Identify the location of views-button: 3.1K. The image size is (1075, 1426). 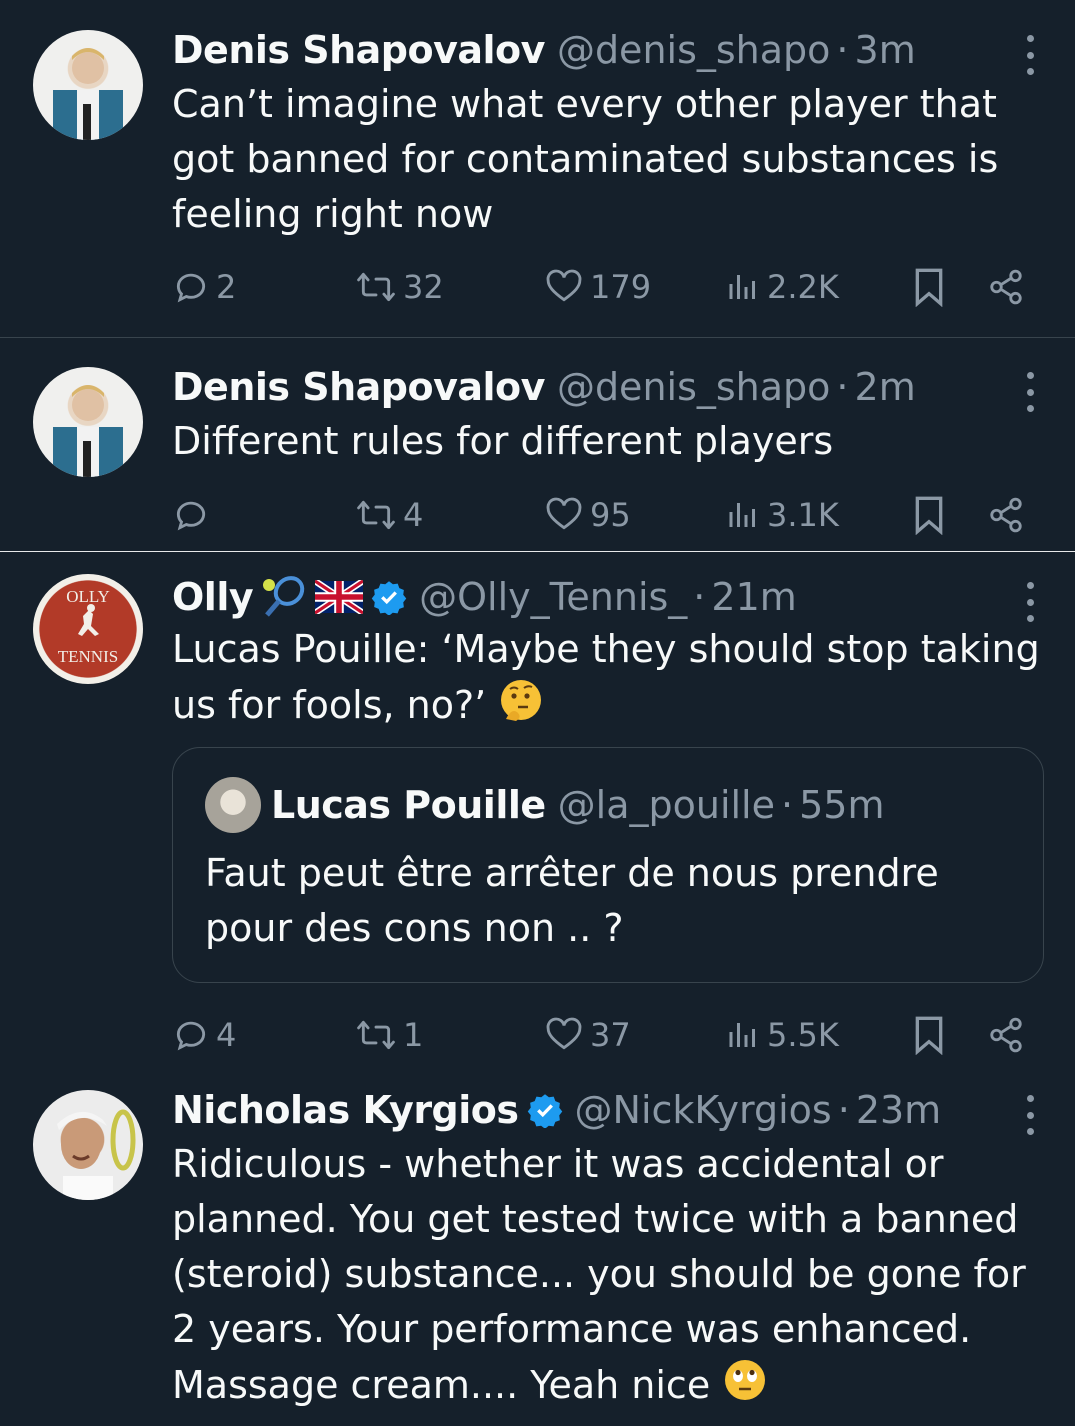
(782, 515).